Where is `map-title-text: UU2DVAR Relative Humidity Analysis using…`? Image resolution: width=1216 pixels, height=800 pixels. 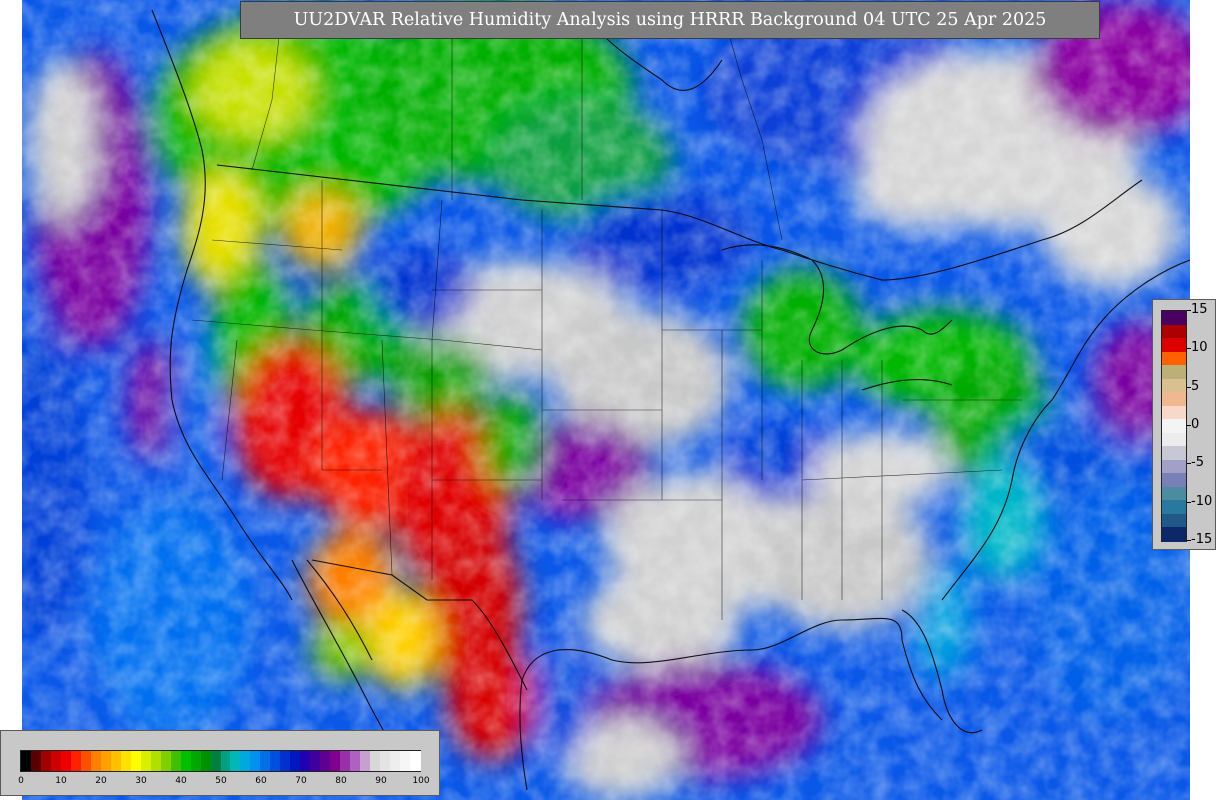
map-title-text: UU2DVAR Relative Humidity Analysis using… is located at coordinates (670, 20).